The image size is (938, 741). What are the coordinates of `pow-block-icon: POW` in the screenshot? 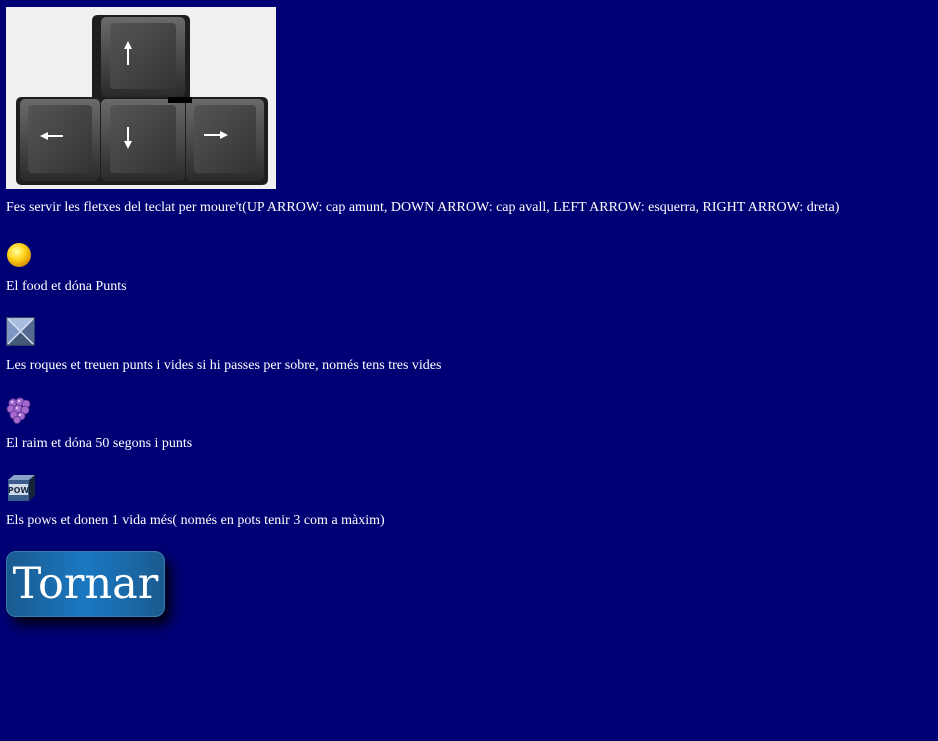 It's located at (21, 488).